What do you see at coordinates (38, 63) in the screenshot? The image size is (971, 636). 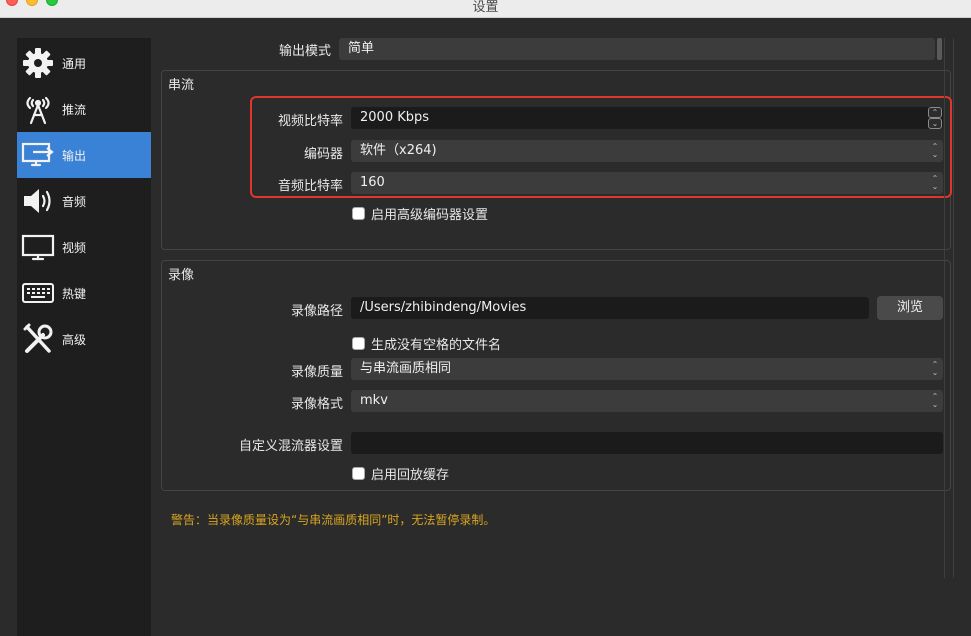 I see `gear-icon` at bounding box center [38, 63].